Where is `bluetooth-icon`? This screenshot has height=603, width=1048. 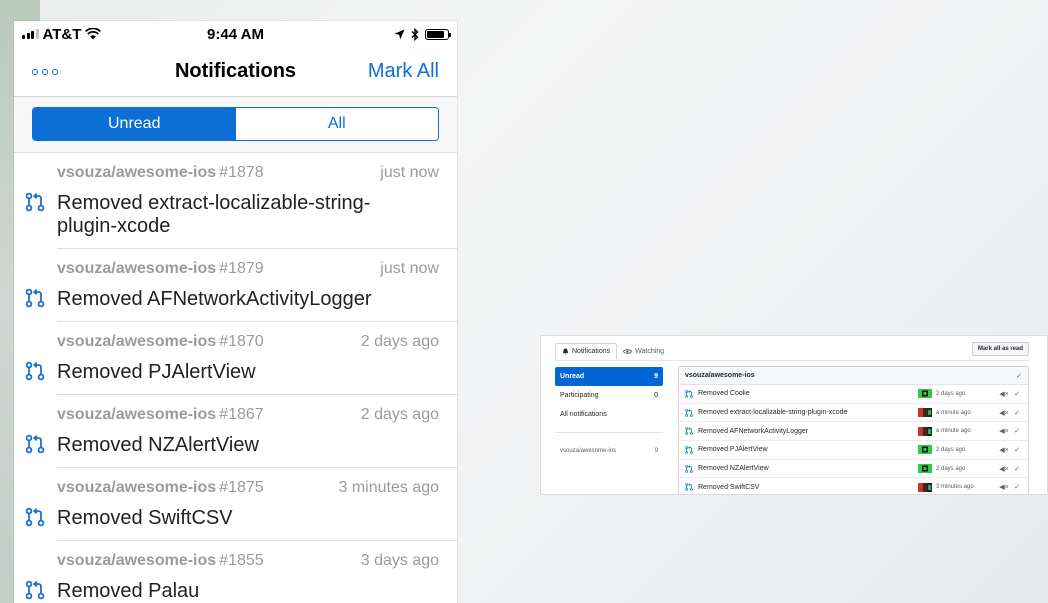 bluetooth-icon is located at coordinates (415, 34).